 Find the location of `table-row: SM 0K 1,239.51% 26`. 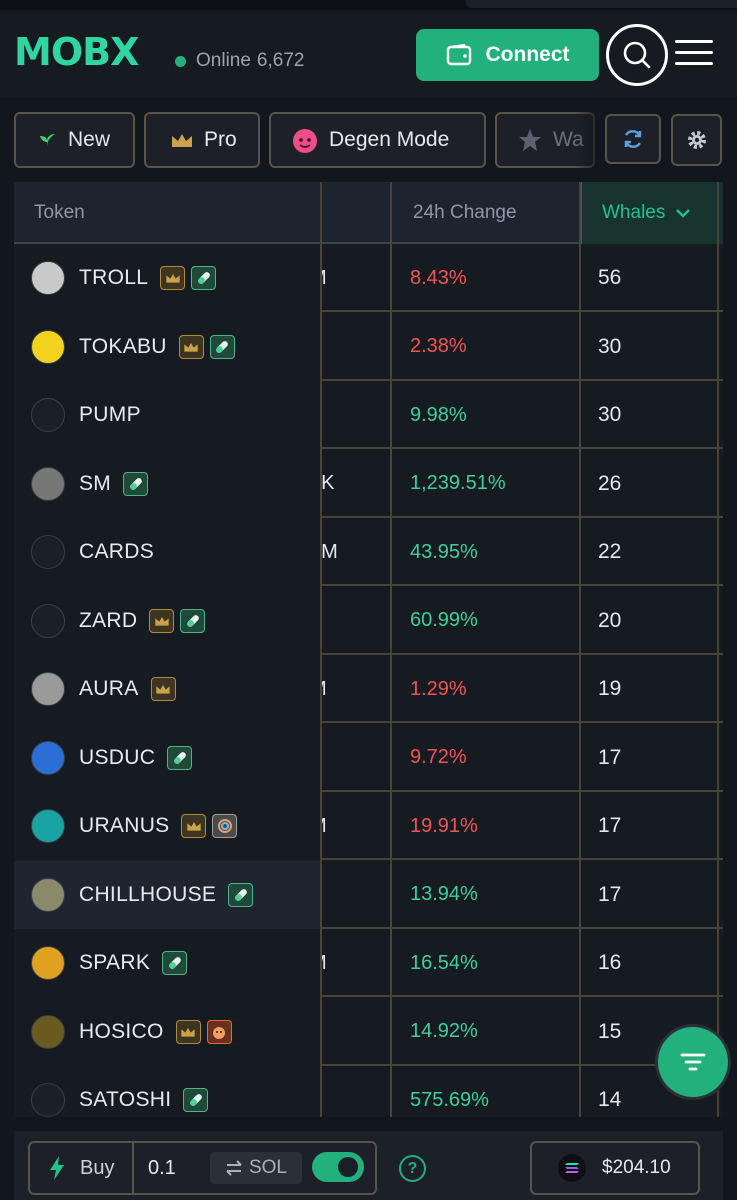

table-row: SM 0K 1,239.51% 26 is located at coordinates (368, 483).